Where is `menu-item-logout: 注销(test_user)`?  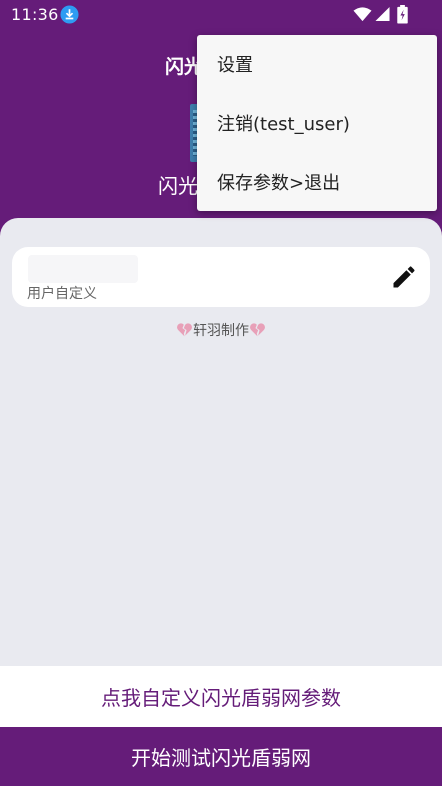
menu-item-logout: 注销(test_user) is located at coordinates (317, 123).